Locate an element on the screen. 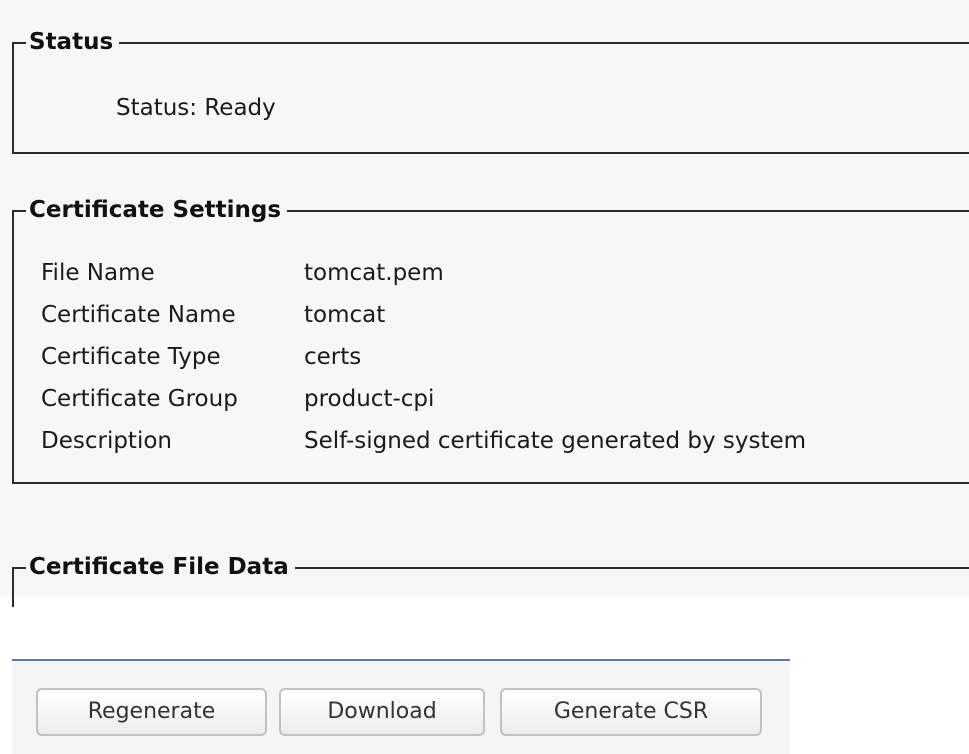 The image size is (969, 754). certificate-name-value: tomcat is located at coordinates (345, 315).